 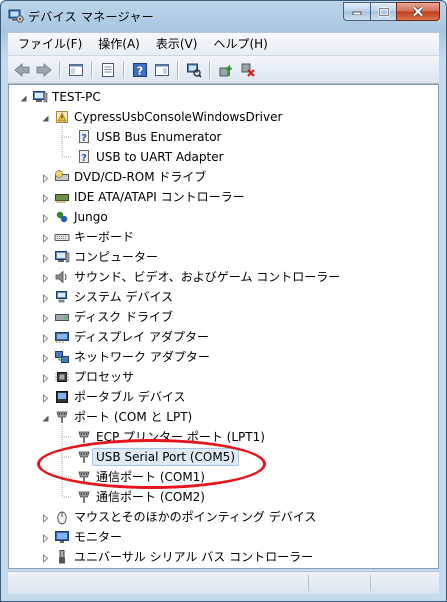 I want to click on tree-node-label: Jungo, so click(x=91, y=217).